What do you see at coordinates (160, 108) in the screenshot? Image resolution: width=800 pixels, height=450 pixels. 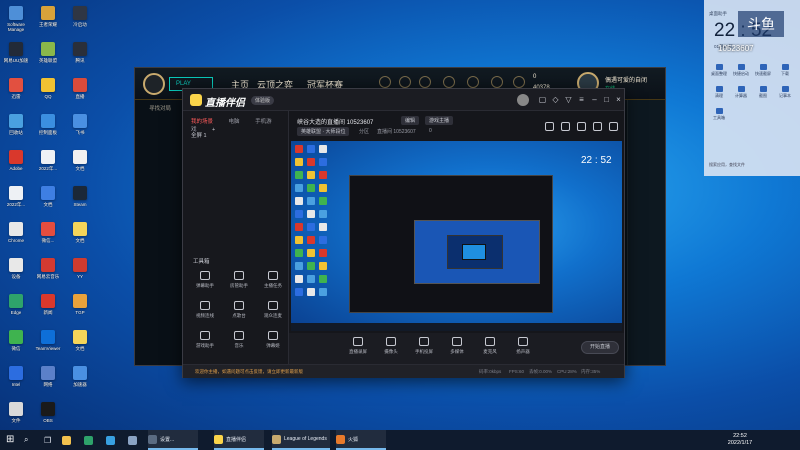 I see `find-match-button: 寻找对局` at bounding box center [160, 108].